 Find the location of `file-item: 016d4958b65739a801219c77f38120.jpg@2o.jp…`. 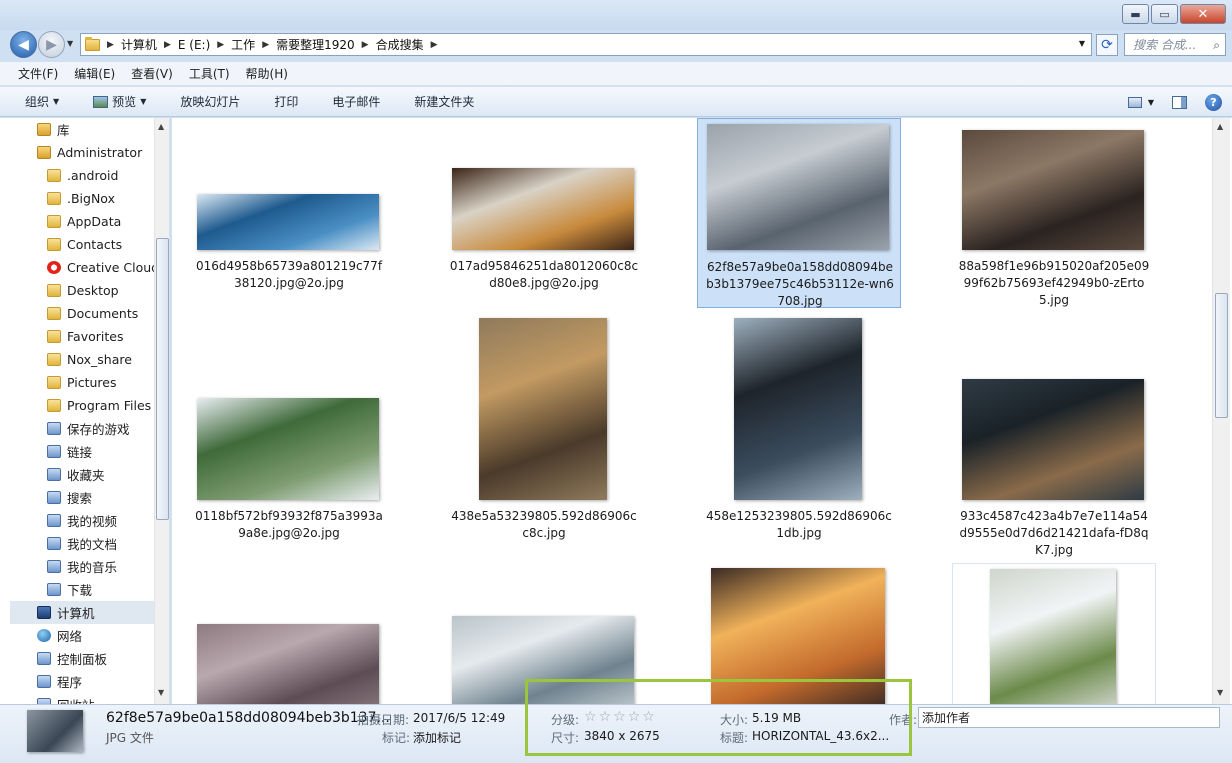

file-item: 016d4958b65739a801219c77f38120.jpg@2o.jp… is located at coordinates (289, 213).